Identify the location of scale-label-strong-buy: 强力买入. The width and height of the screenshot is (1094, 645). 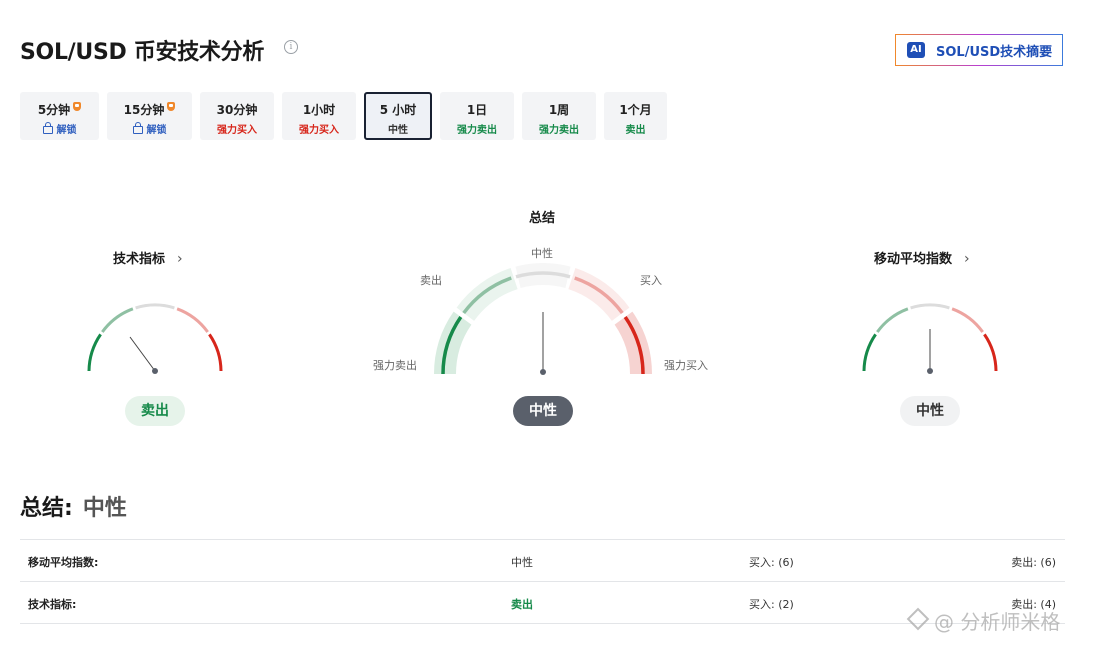
(686, 365).